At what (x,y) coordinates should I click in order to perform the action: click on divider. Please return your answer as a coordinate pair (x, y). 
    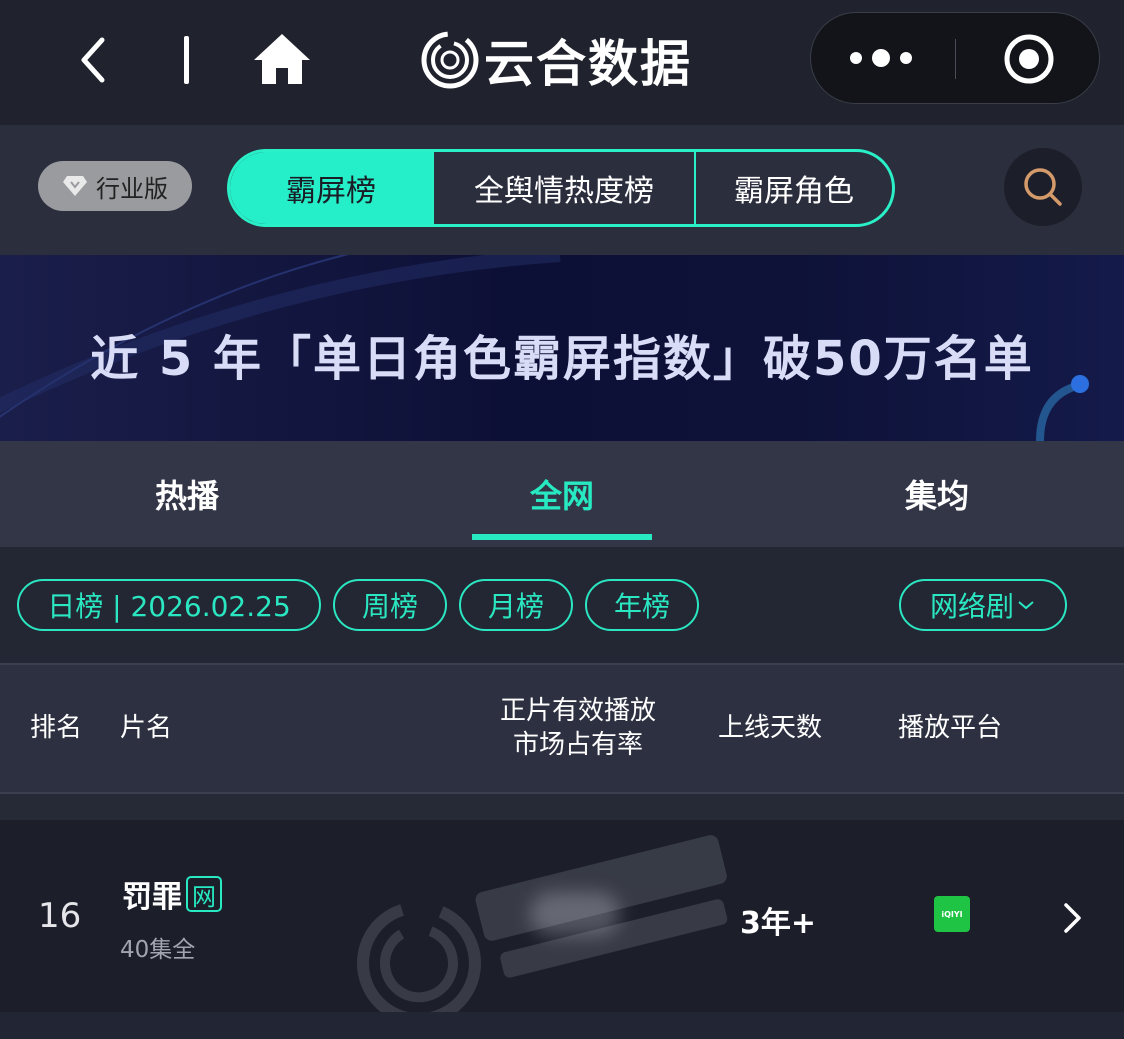
    Looking at the image, I should click on (186, 60).